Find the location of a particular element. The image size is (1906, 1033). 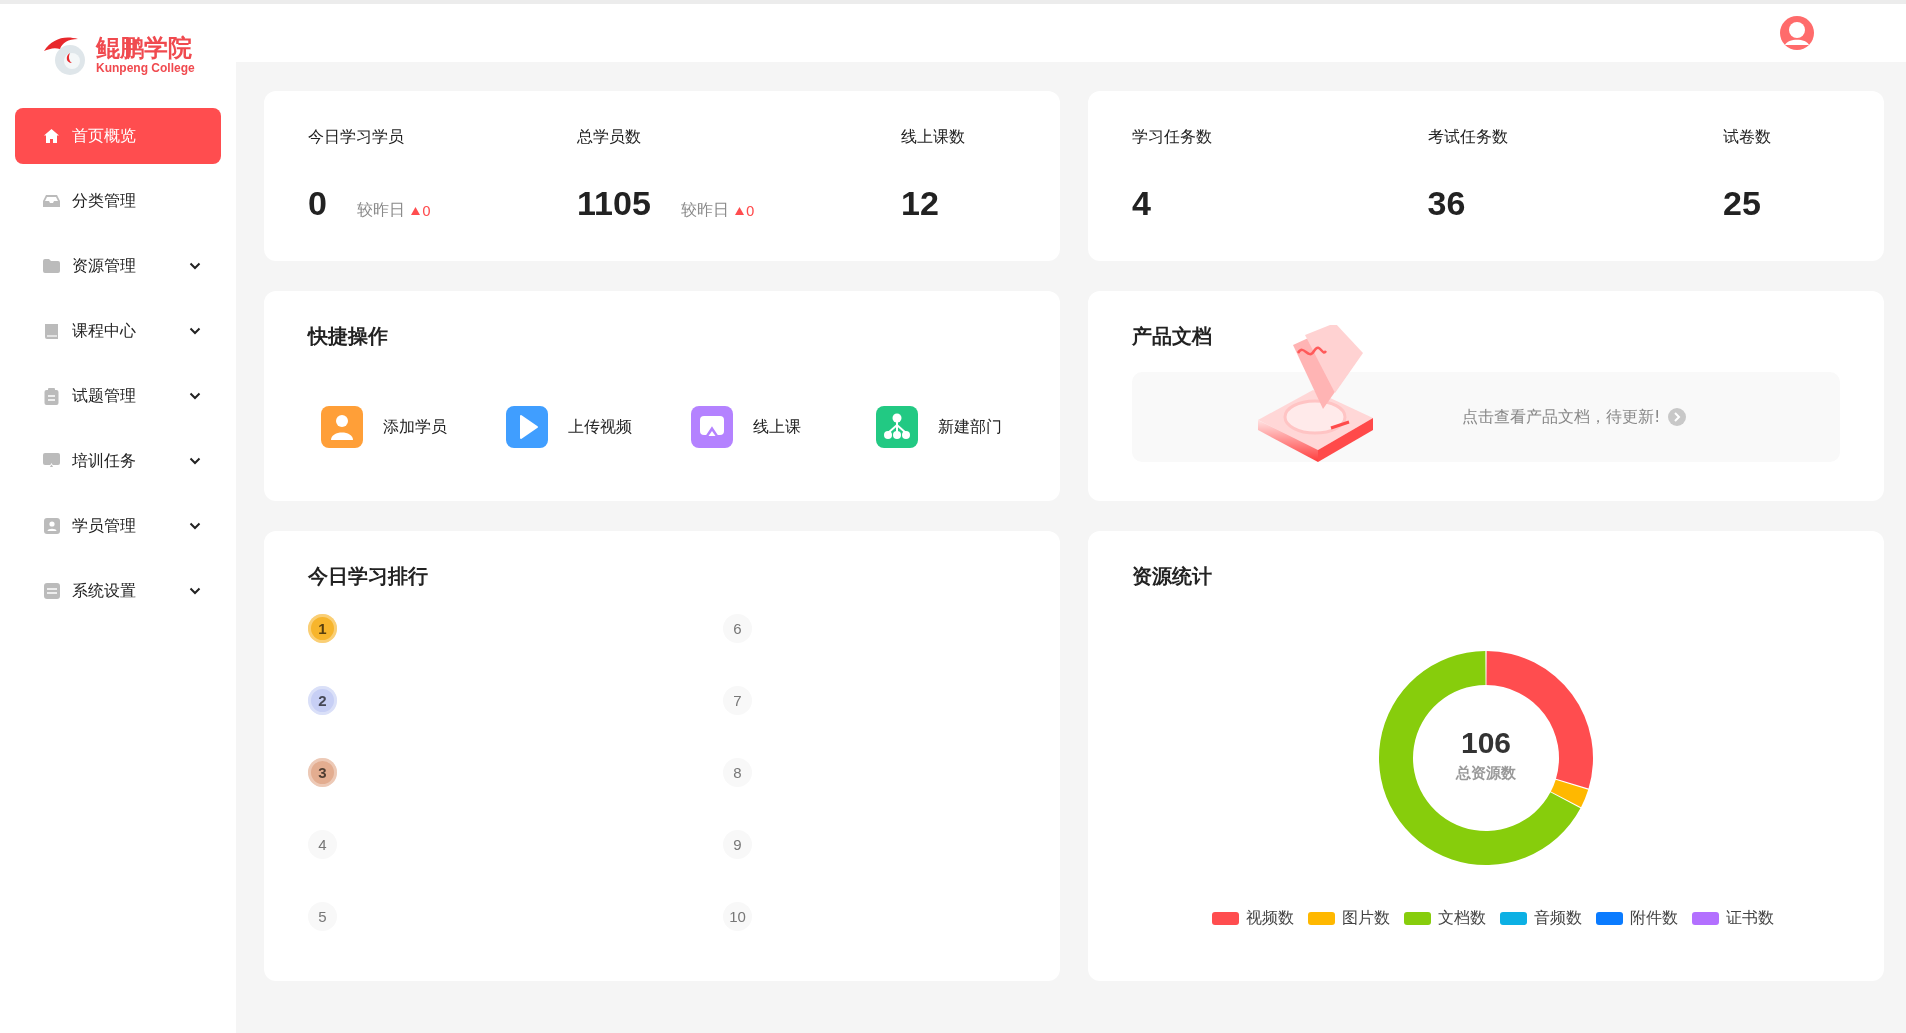

legend-label: 证书数 is located at coordinates (1750, 918).